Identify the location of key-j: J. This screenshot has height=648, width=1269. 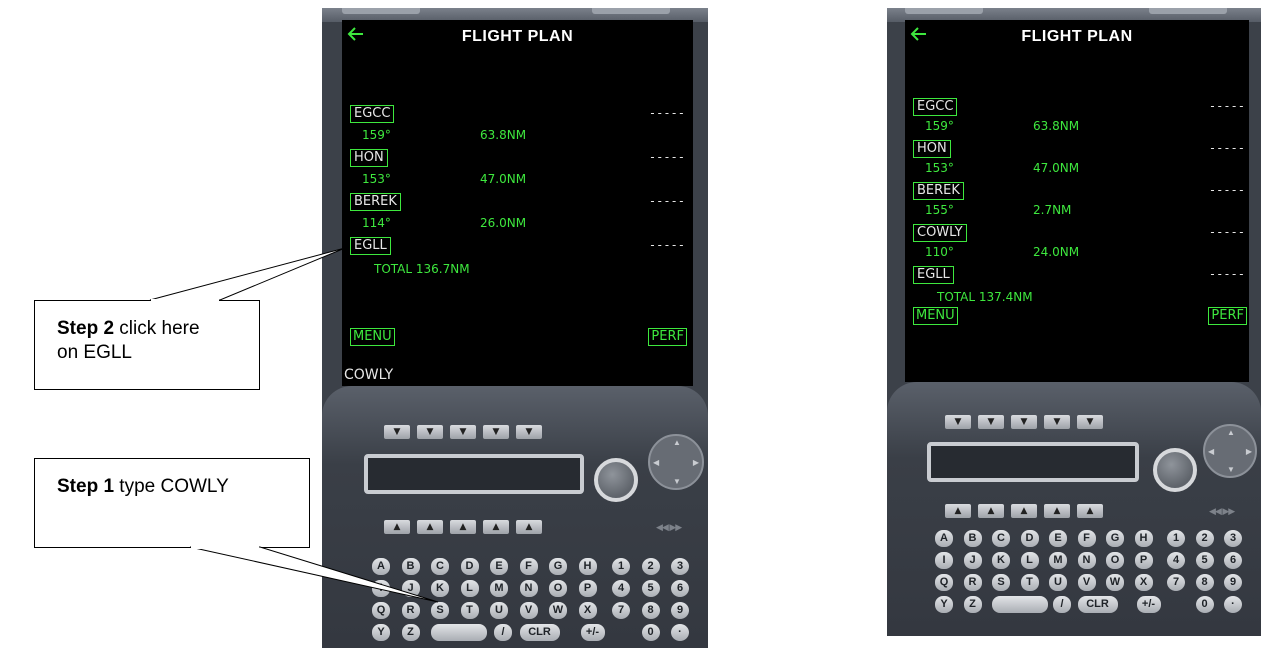
(410, 588).